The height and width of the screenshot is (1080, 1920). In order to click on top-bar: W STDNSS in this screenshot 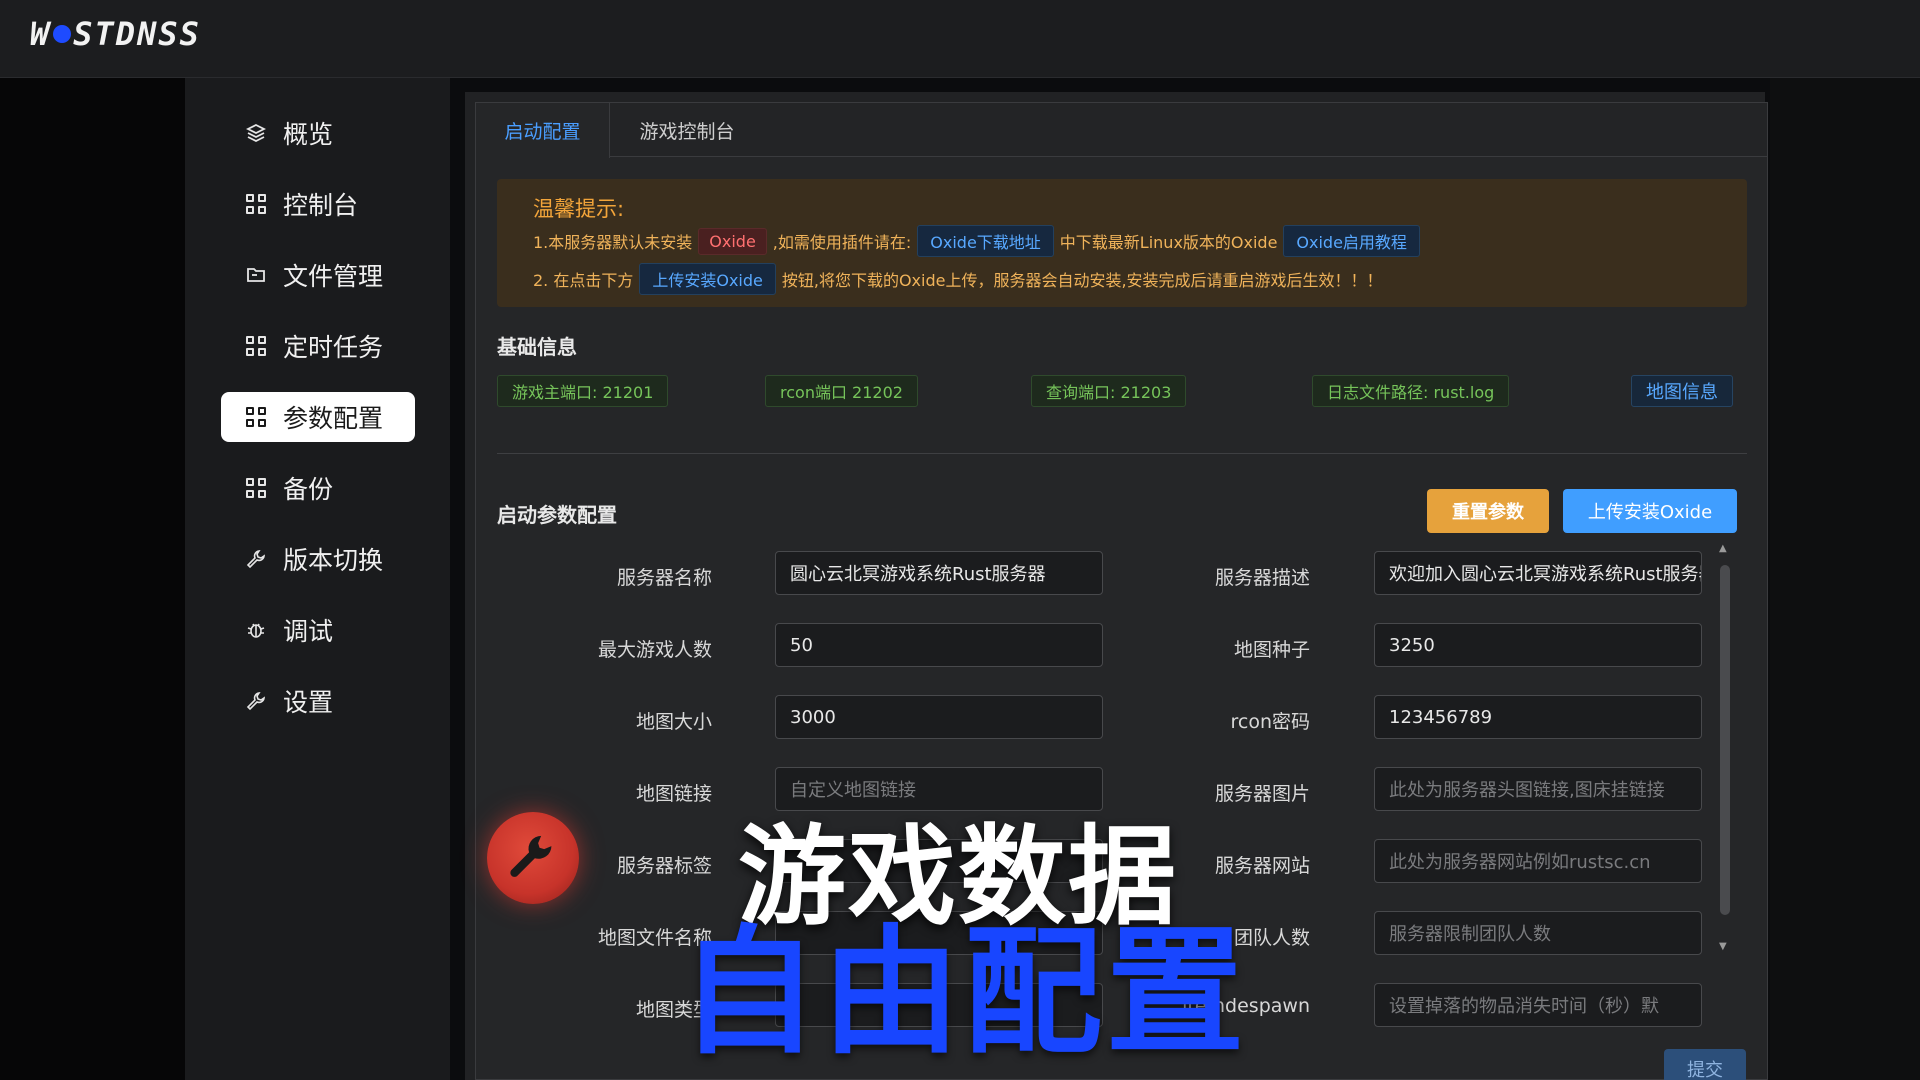, I will do `click(960, 39)`.